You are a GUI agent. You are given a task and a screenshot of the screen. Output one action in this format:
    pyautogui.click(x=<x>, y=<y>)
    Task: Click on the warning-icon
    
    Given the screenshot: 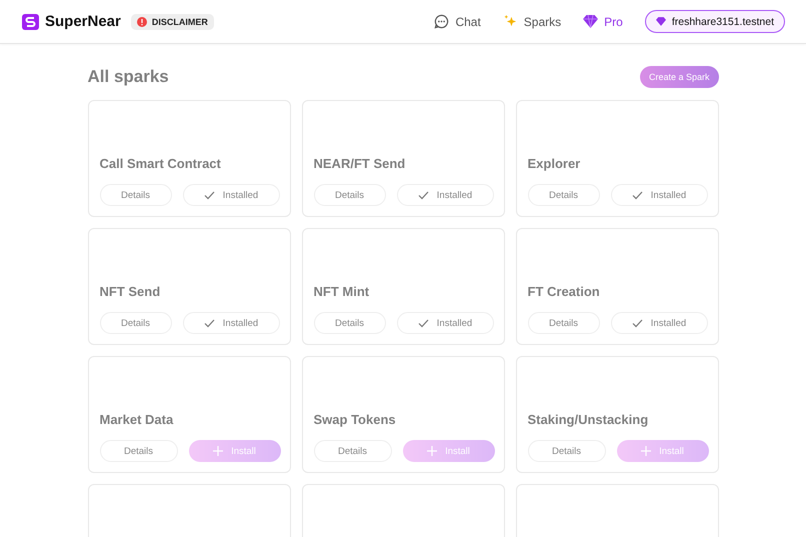 What is the action you would take?
    pyautogui.click(x=141, y=21)
    